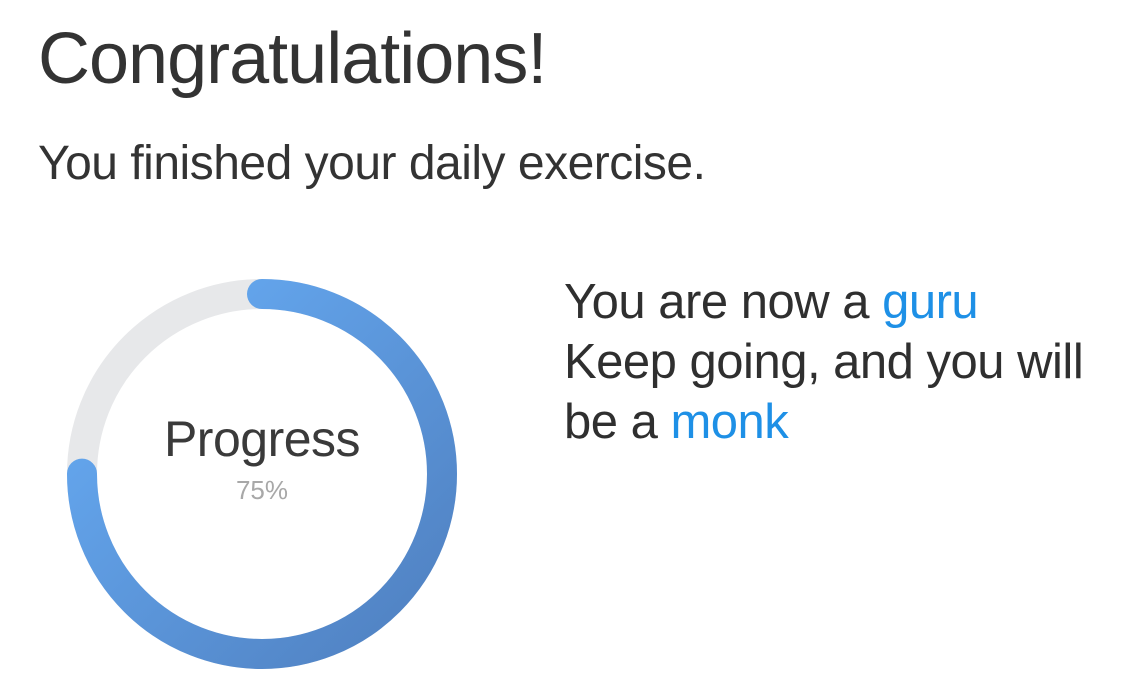 The image size is (1124, 698). What do you see at coordinates (834, 422) in the screenshot?
I see `rank-message-line-3: be a monk` at bounding box center [834, 422].